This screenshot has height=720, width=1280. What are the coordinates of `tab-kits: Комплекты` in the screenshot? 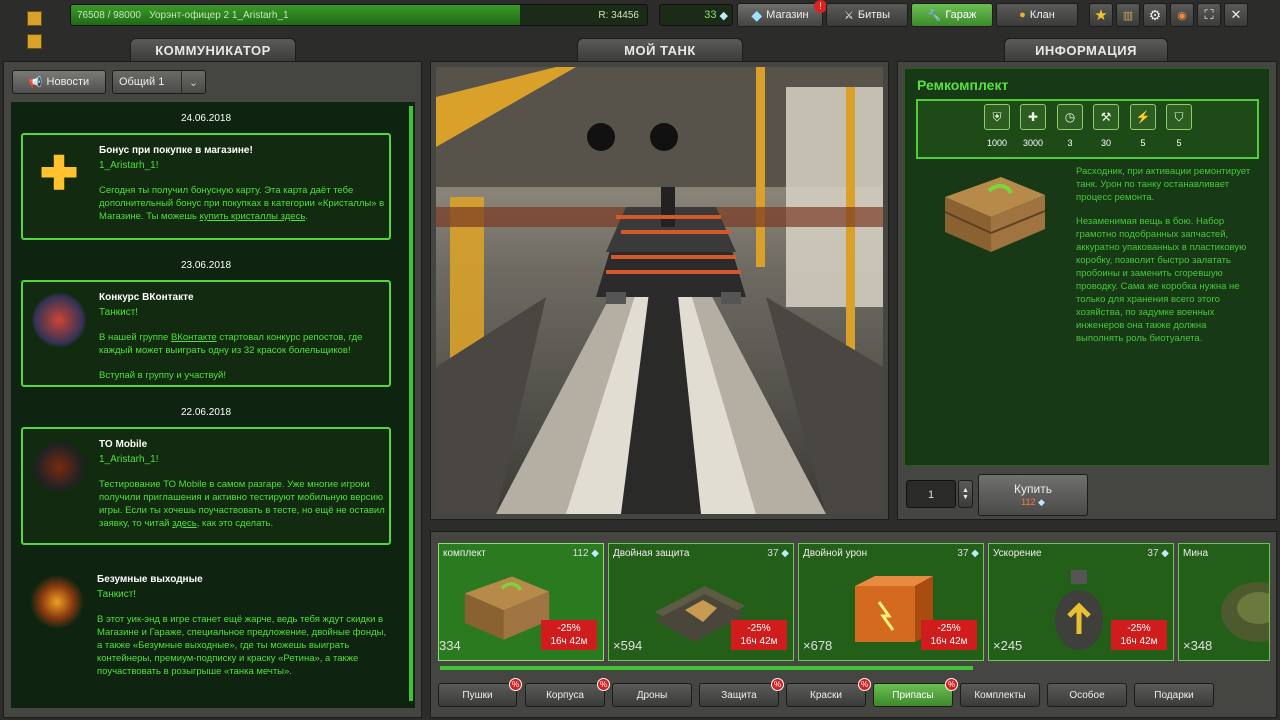 It's located at (1000, 695).